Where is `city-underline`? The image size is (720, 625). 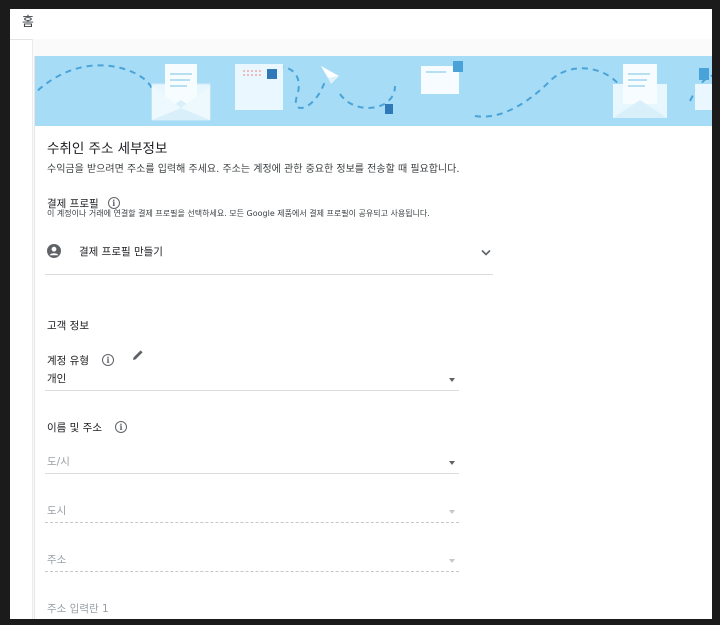
city-underline is located at coordinates (252, 522).